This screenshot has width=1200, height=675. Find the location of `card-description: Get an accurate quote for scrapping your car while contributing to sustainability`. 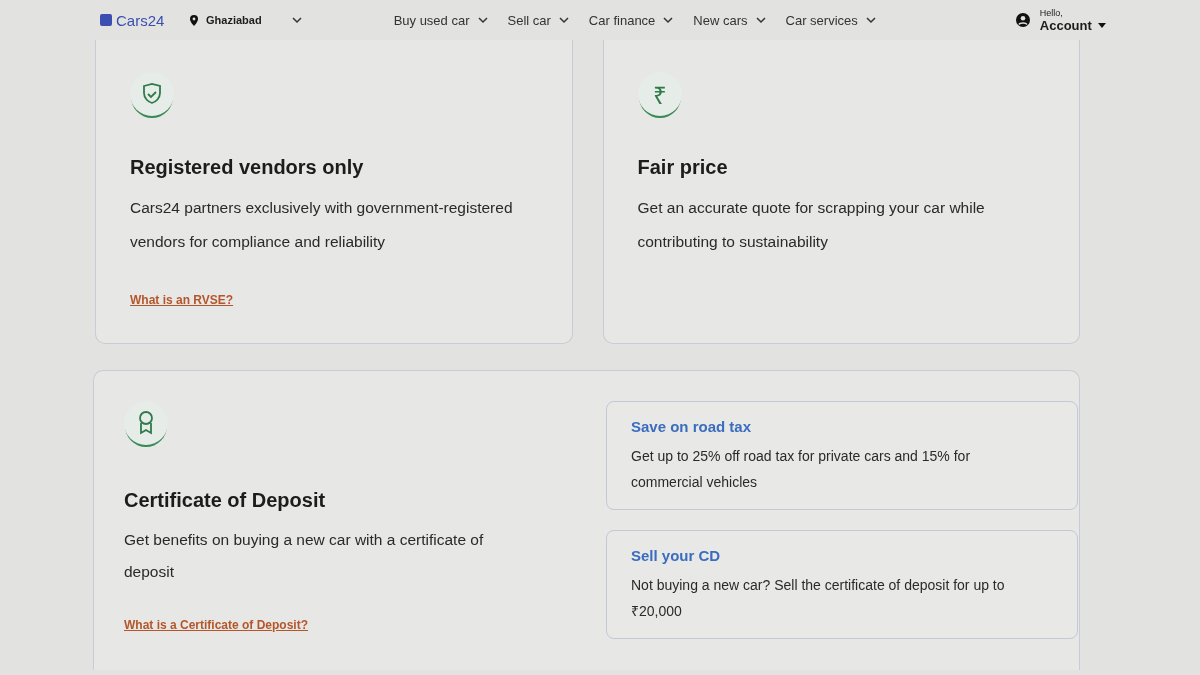

card-description: Get an accurate quote for scrapping your car while contributing to sustainability is located at coordinates (811, 225).